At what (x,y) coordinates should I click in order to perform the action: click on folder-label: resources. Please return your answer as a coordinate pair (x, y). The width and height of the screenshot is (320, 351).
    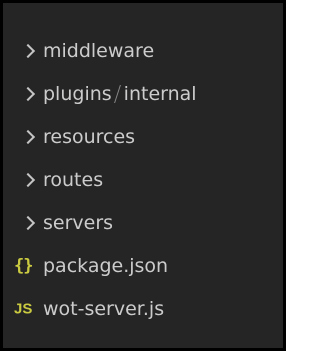
    Looking at the image, I should click on (89, 136).